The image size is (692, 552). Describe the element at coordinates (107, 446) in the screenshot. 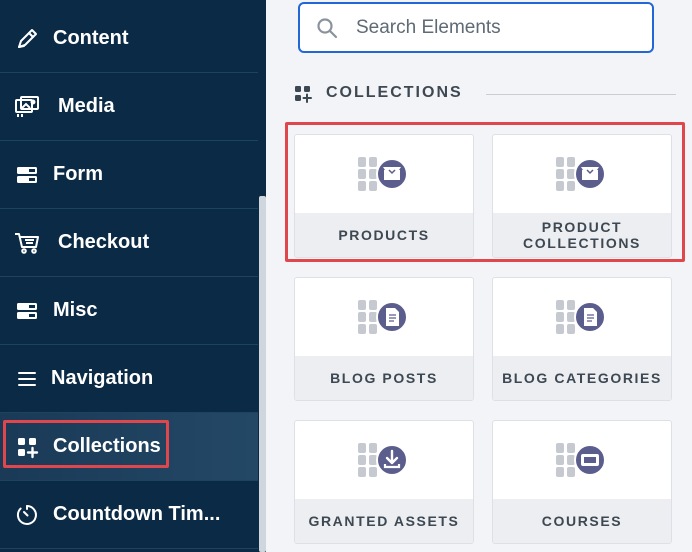

I see `sidebar-item-label: Collections` at that location.